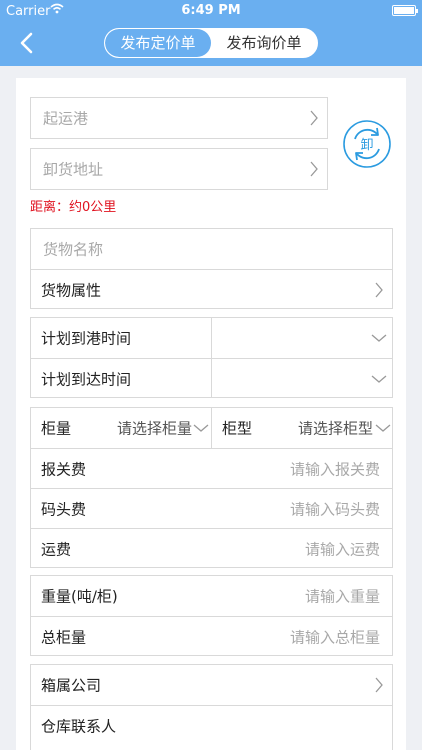 The width and height of the screenshot is (422, 750). I want to click on container-qty-placeholder: 请选择柜量, so click(155, 428).